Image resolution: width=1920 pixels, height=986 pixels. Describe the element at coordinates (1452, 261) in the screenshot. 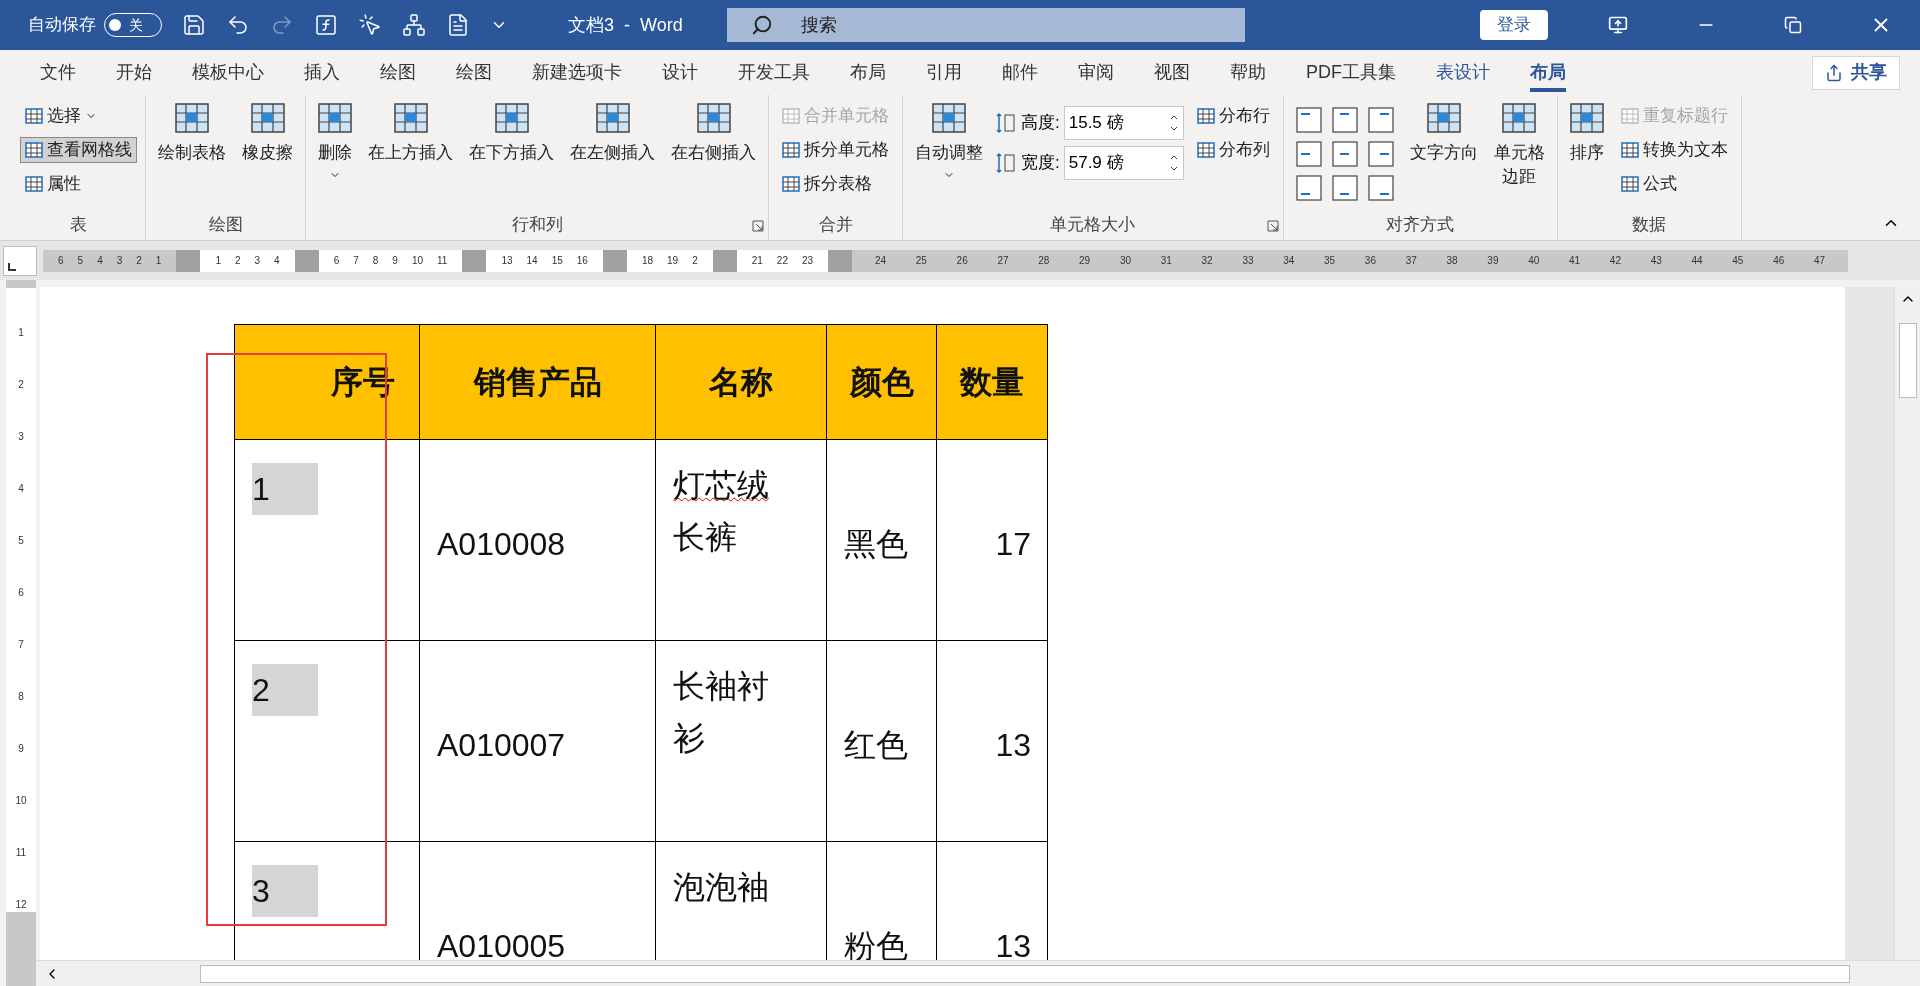

I see `ruler-number: 38` at that location.